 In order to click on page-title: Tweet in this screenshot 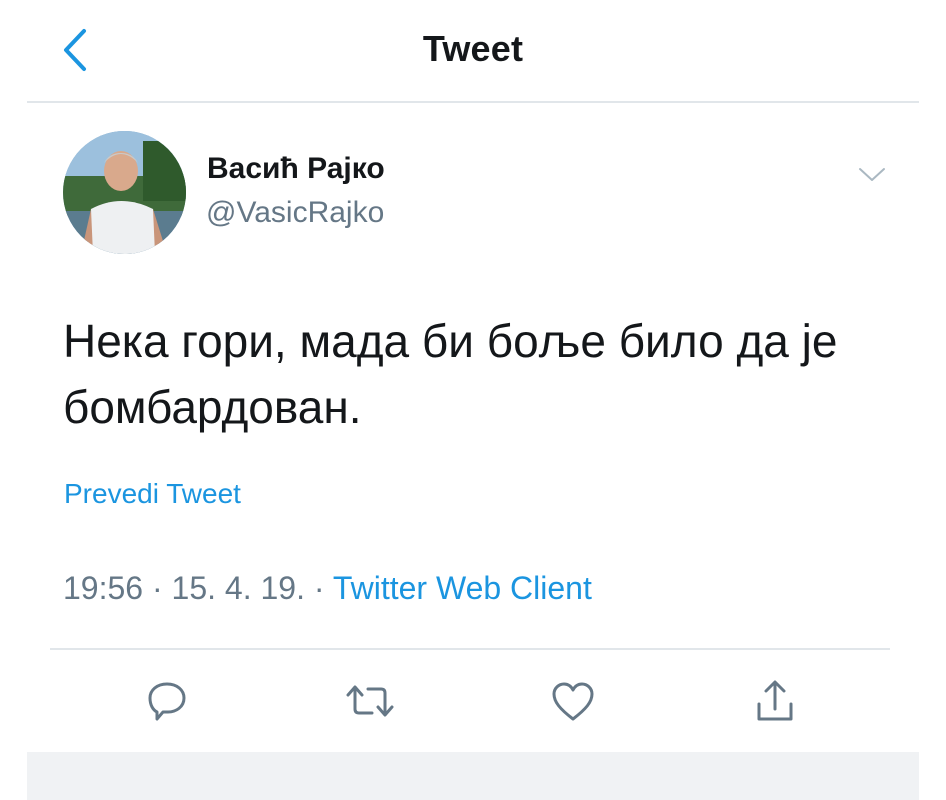, I will do `click(473, 48)`.